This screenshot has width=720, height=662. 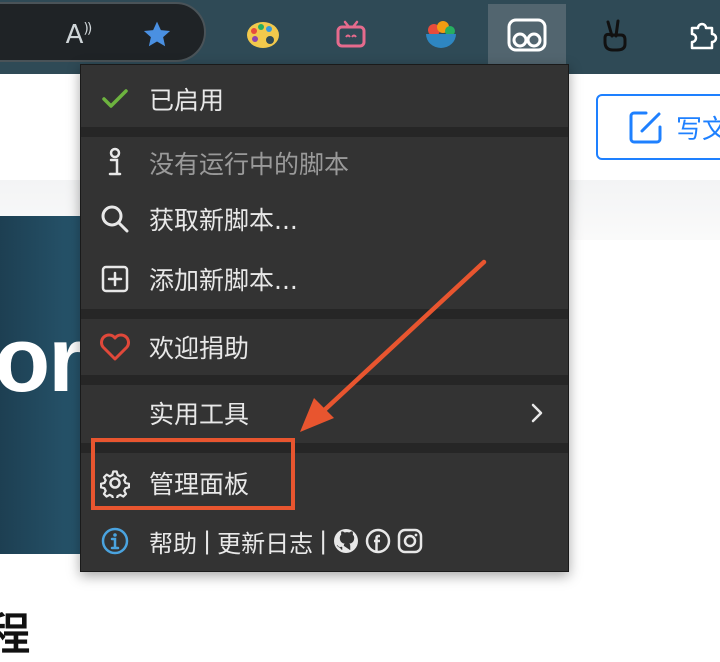 What do you see at coordinates (393, 345) in the screenshot?
I see `annotation-arrow-icon` at bounding box center [393, 345].